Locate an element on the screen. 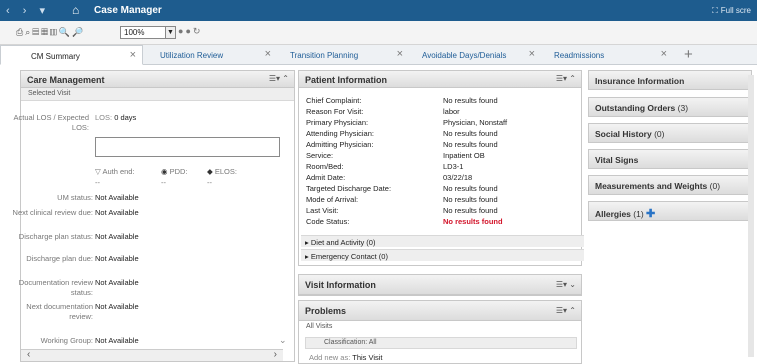 This screenshot has width=757, height=364. zoom-dropdown-icon: ▼ is located at coordinates (171, 32).